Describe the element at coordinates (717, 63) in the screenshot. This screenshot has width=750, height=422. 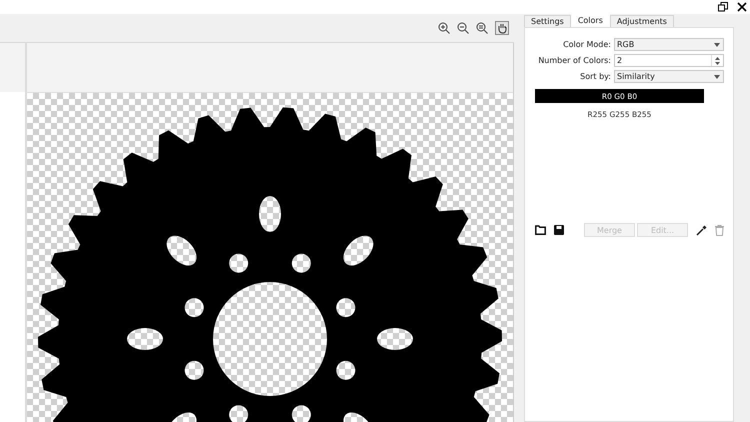
I see `spin-down-icon` at that location.